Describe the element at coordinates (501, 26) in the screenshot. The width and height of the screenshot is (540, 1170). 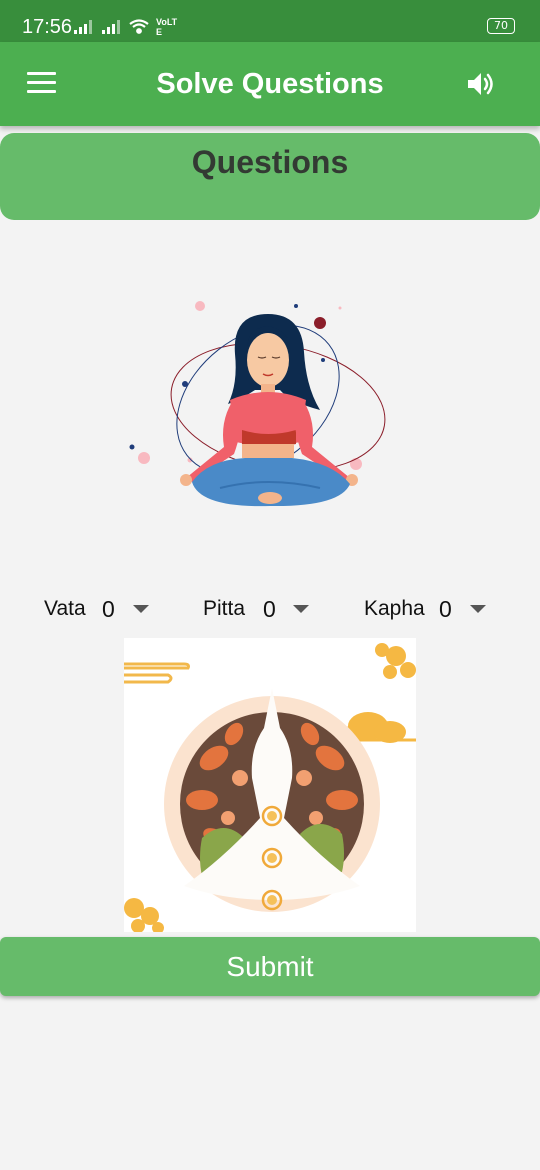
I see `battery-indicator: 70` at that location.